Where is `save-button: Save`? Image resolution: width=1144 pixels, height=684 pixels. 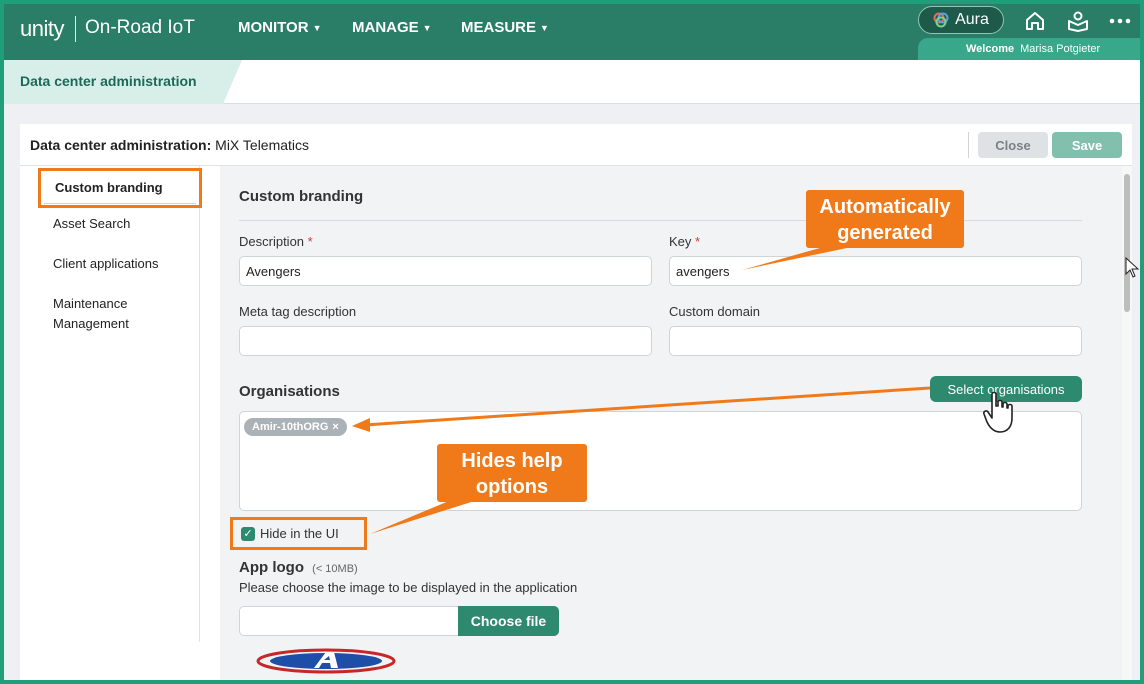 save-button: Save is located at coordinates (1087, 145).